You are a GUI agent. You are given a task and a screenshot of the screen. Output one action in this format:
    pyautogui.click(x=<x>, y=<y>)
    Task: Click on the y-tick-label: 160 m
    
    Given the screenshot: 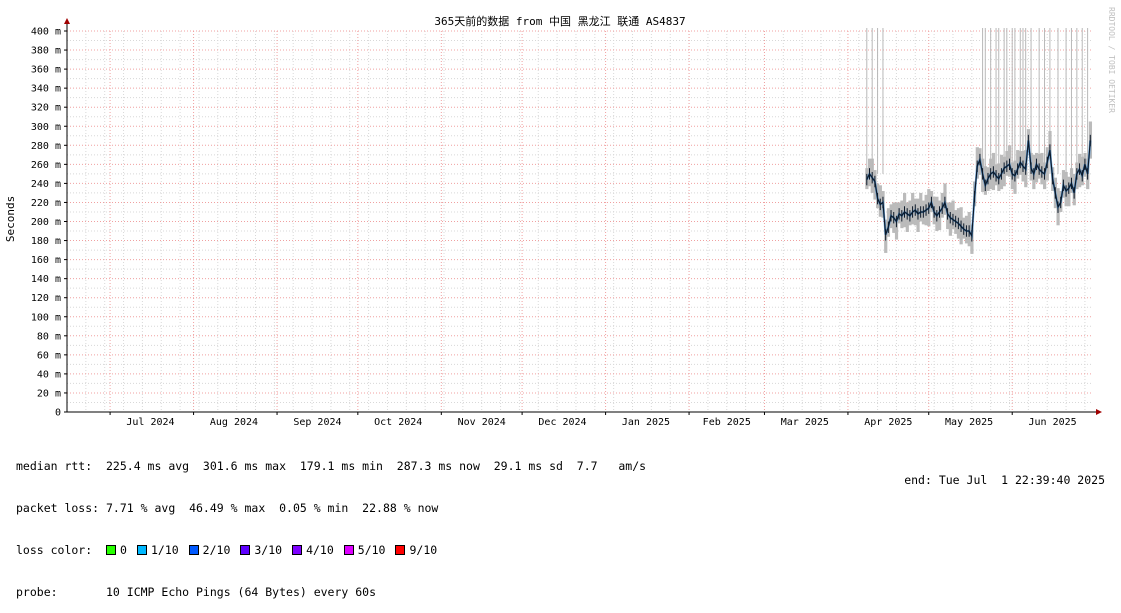 What is the action you would take?
    pyautogui.click(x=46, y=260)
    